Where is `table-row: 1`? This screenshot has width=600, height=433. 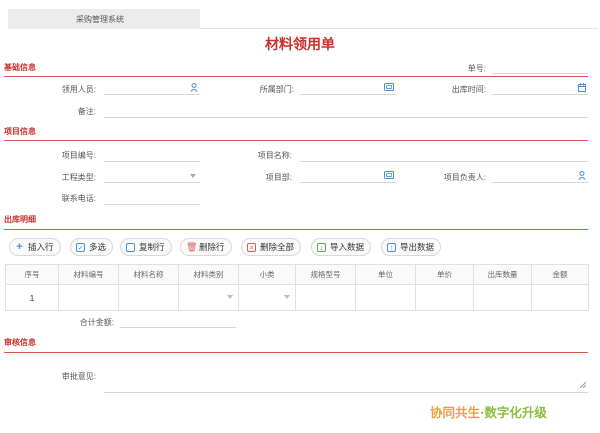
table-row: 1 is located at coordinates (297, 297).